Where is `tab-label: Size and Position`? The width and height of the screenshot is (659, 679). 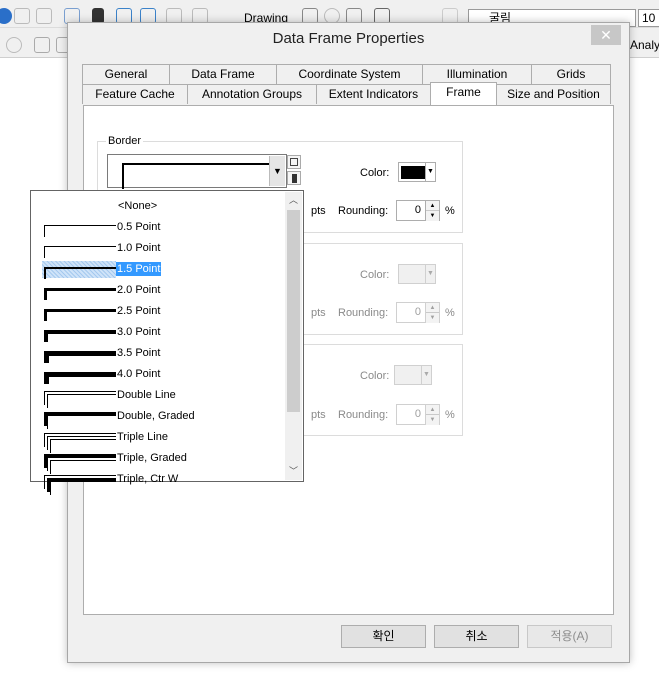
tab-label: Size and Position is located at coordinates (553, 94).